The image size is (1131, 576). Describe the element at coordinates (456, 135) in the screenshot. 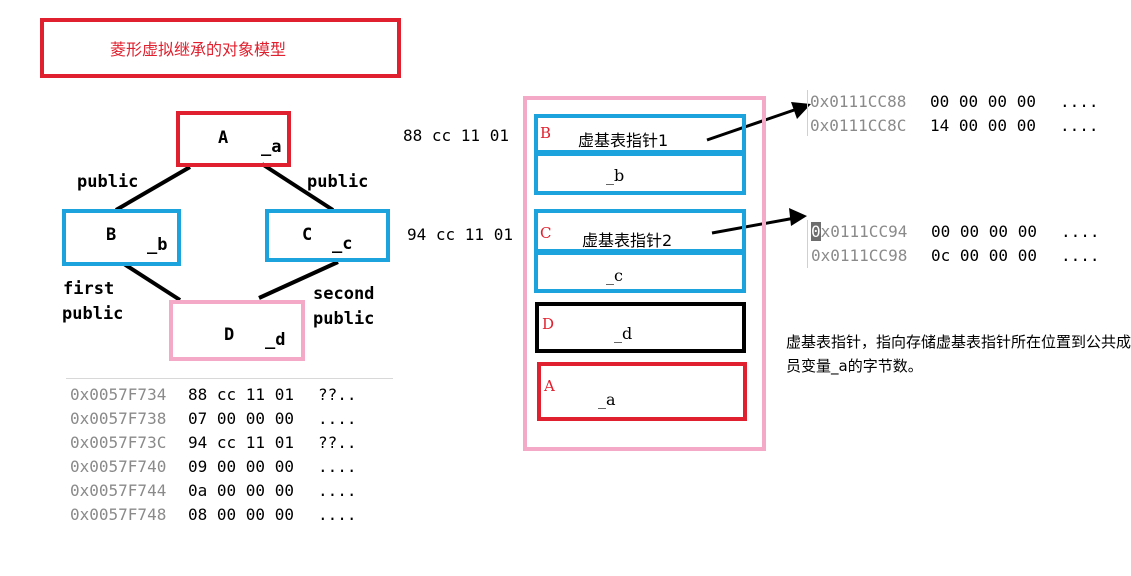

I see `vbptr1-value: 88 cc 11 01` at that location.